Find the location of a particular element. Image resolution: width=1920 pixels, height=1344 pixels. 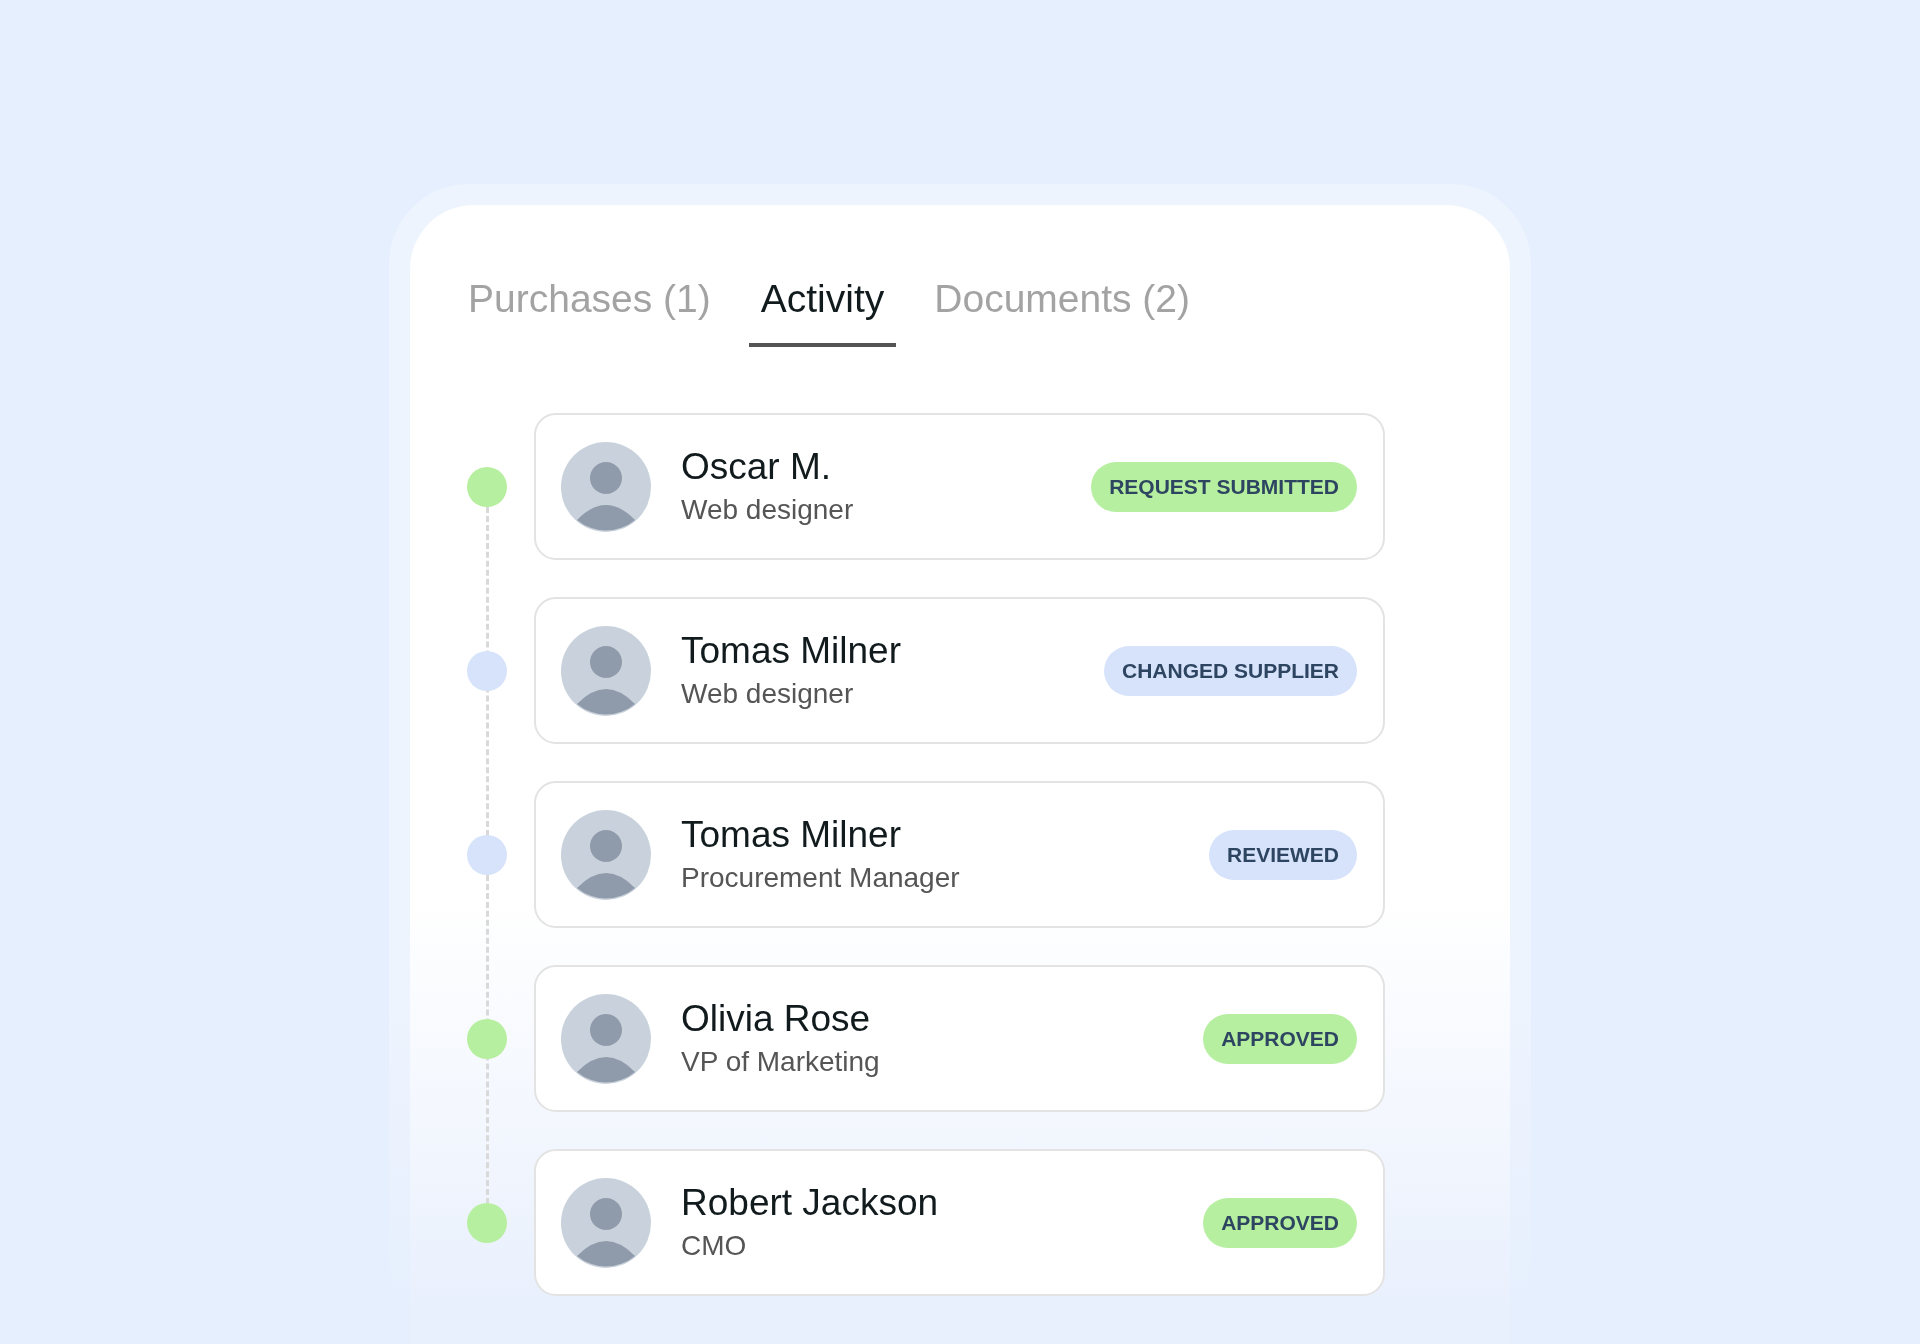

status-badge: REVIEWED is located at coordinates (1283, 854).